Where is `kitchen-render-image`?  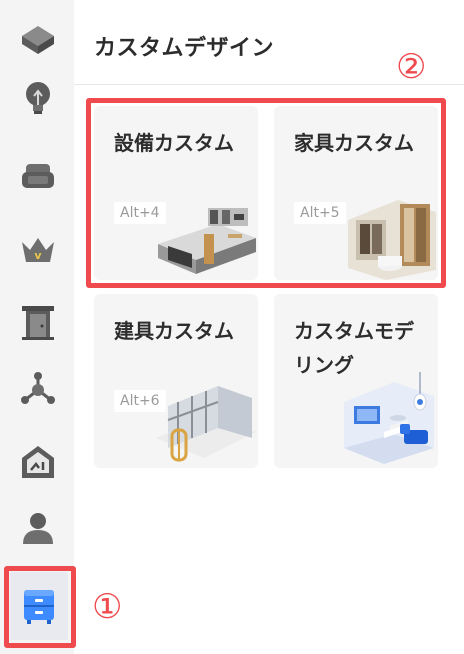
kitchen-render-image is located at coordinates (207, 241).